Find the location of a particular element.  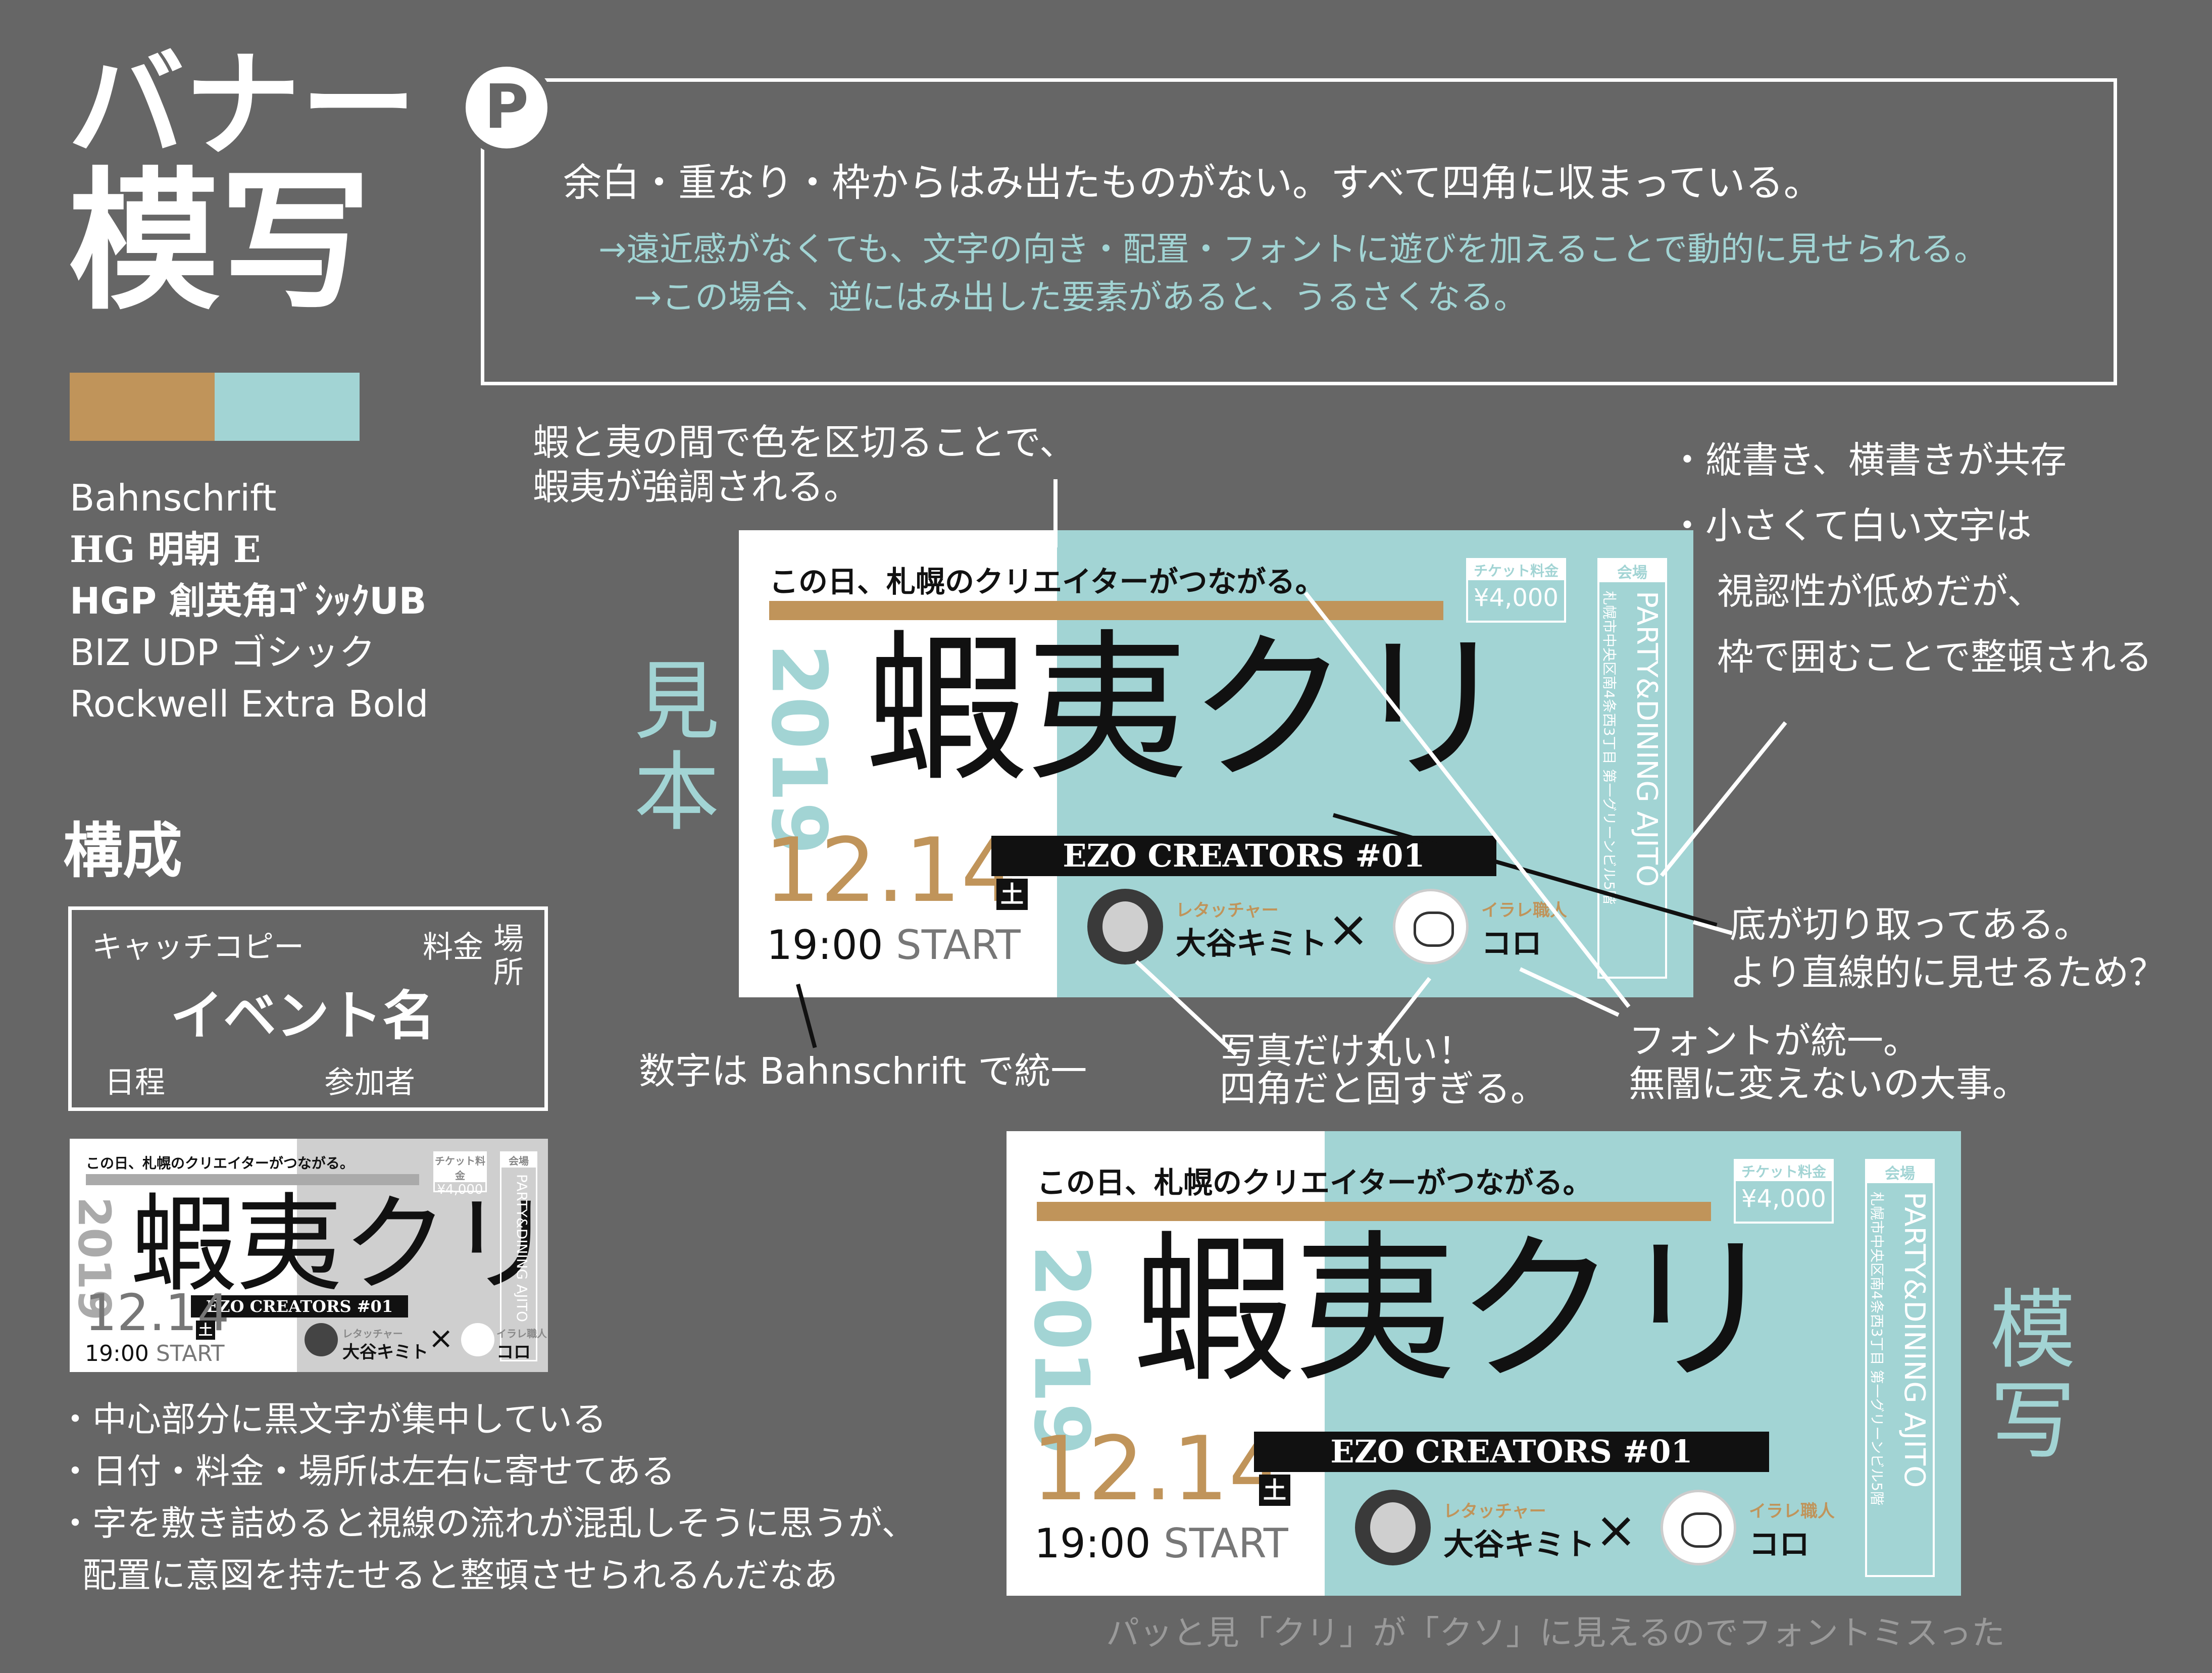

copy-name2: コロ is located at coordinates (1779, 1544).